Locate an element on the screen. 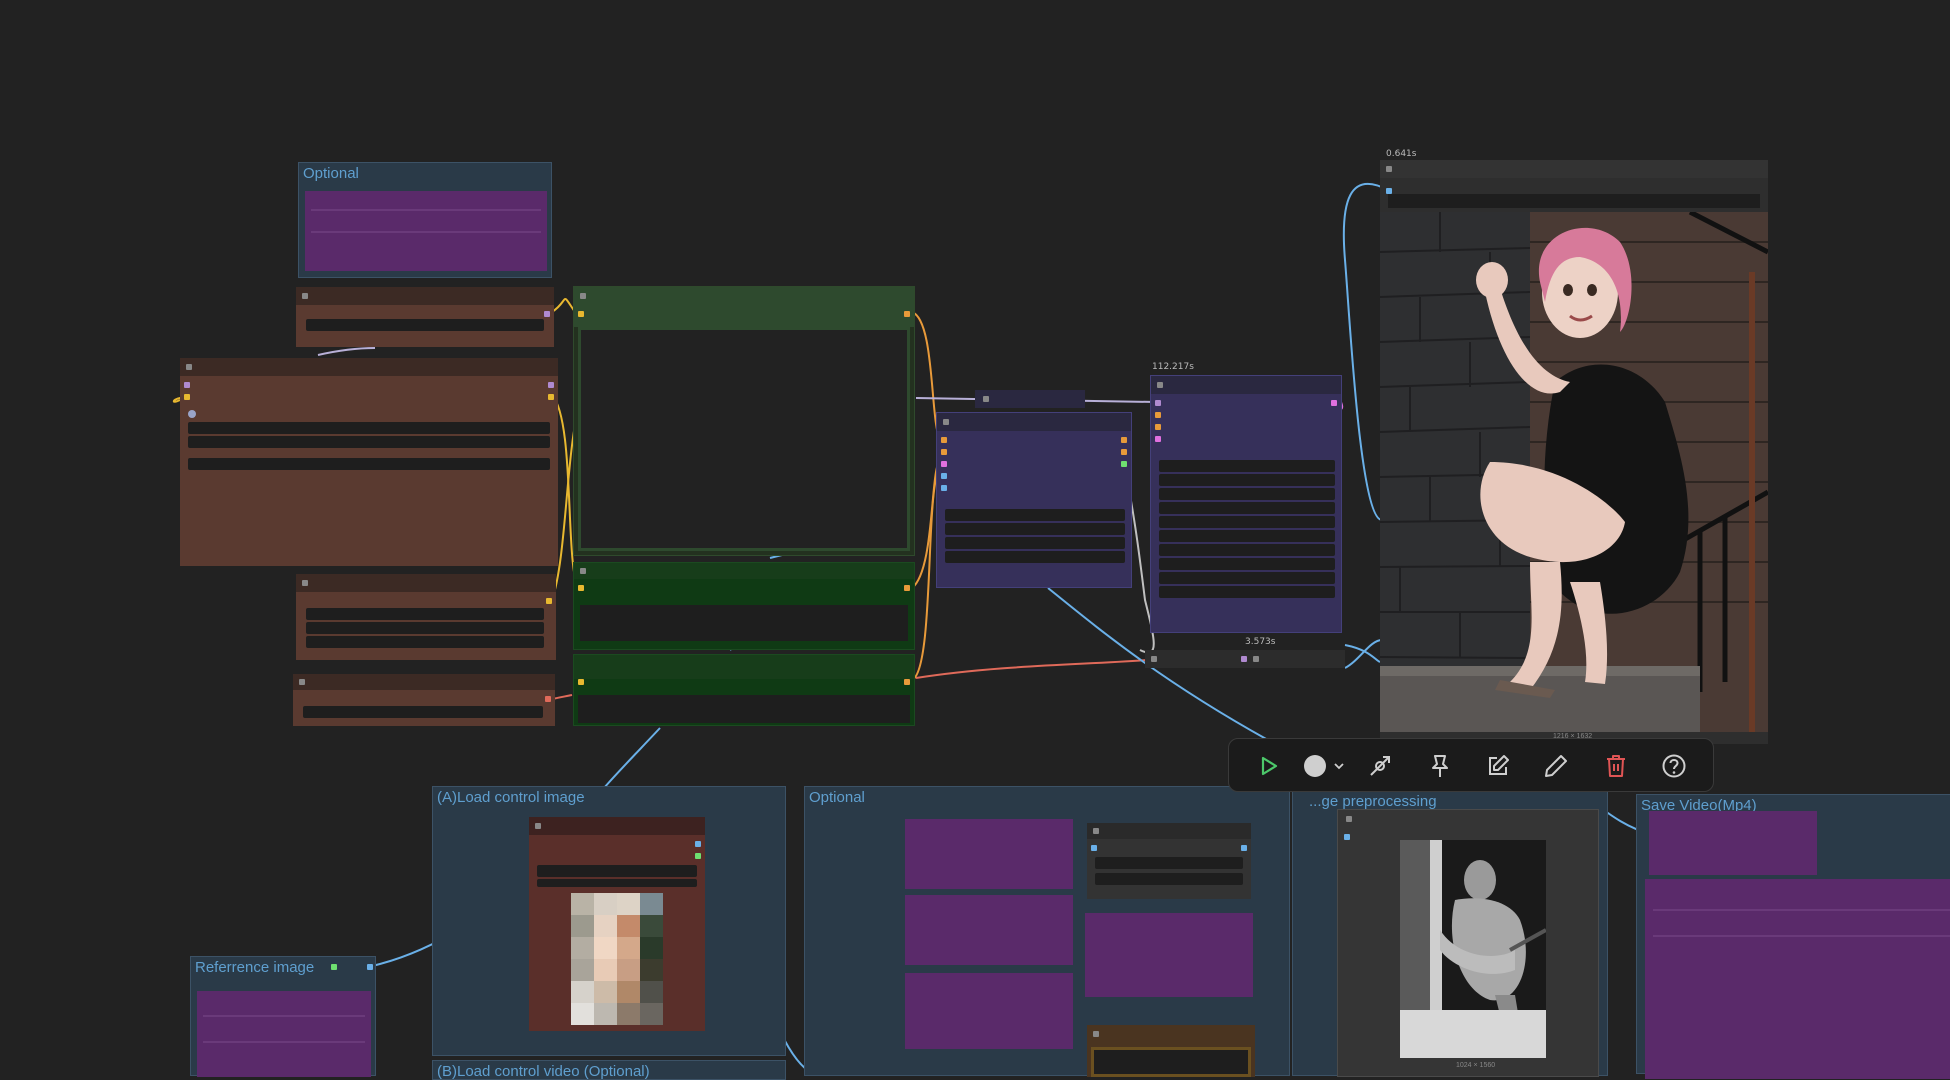 The image size is (1950, 1080). depth-preprocessor-node: 1024 × 1560 is located at coordinates (1468, 943).